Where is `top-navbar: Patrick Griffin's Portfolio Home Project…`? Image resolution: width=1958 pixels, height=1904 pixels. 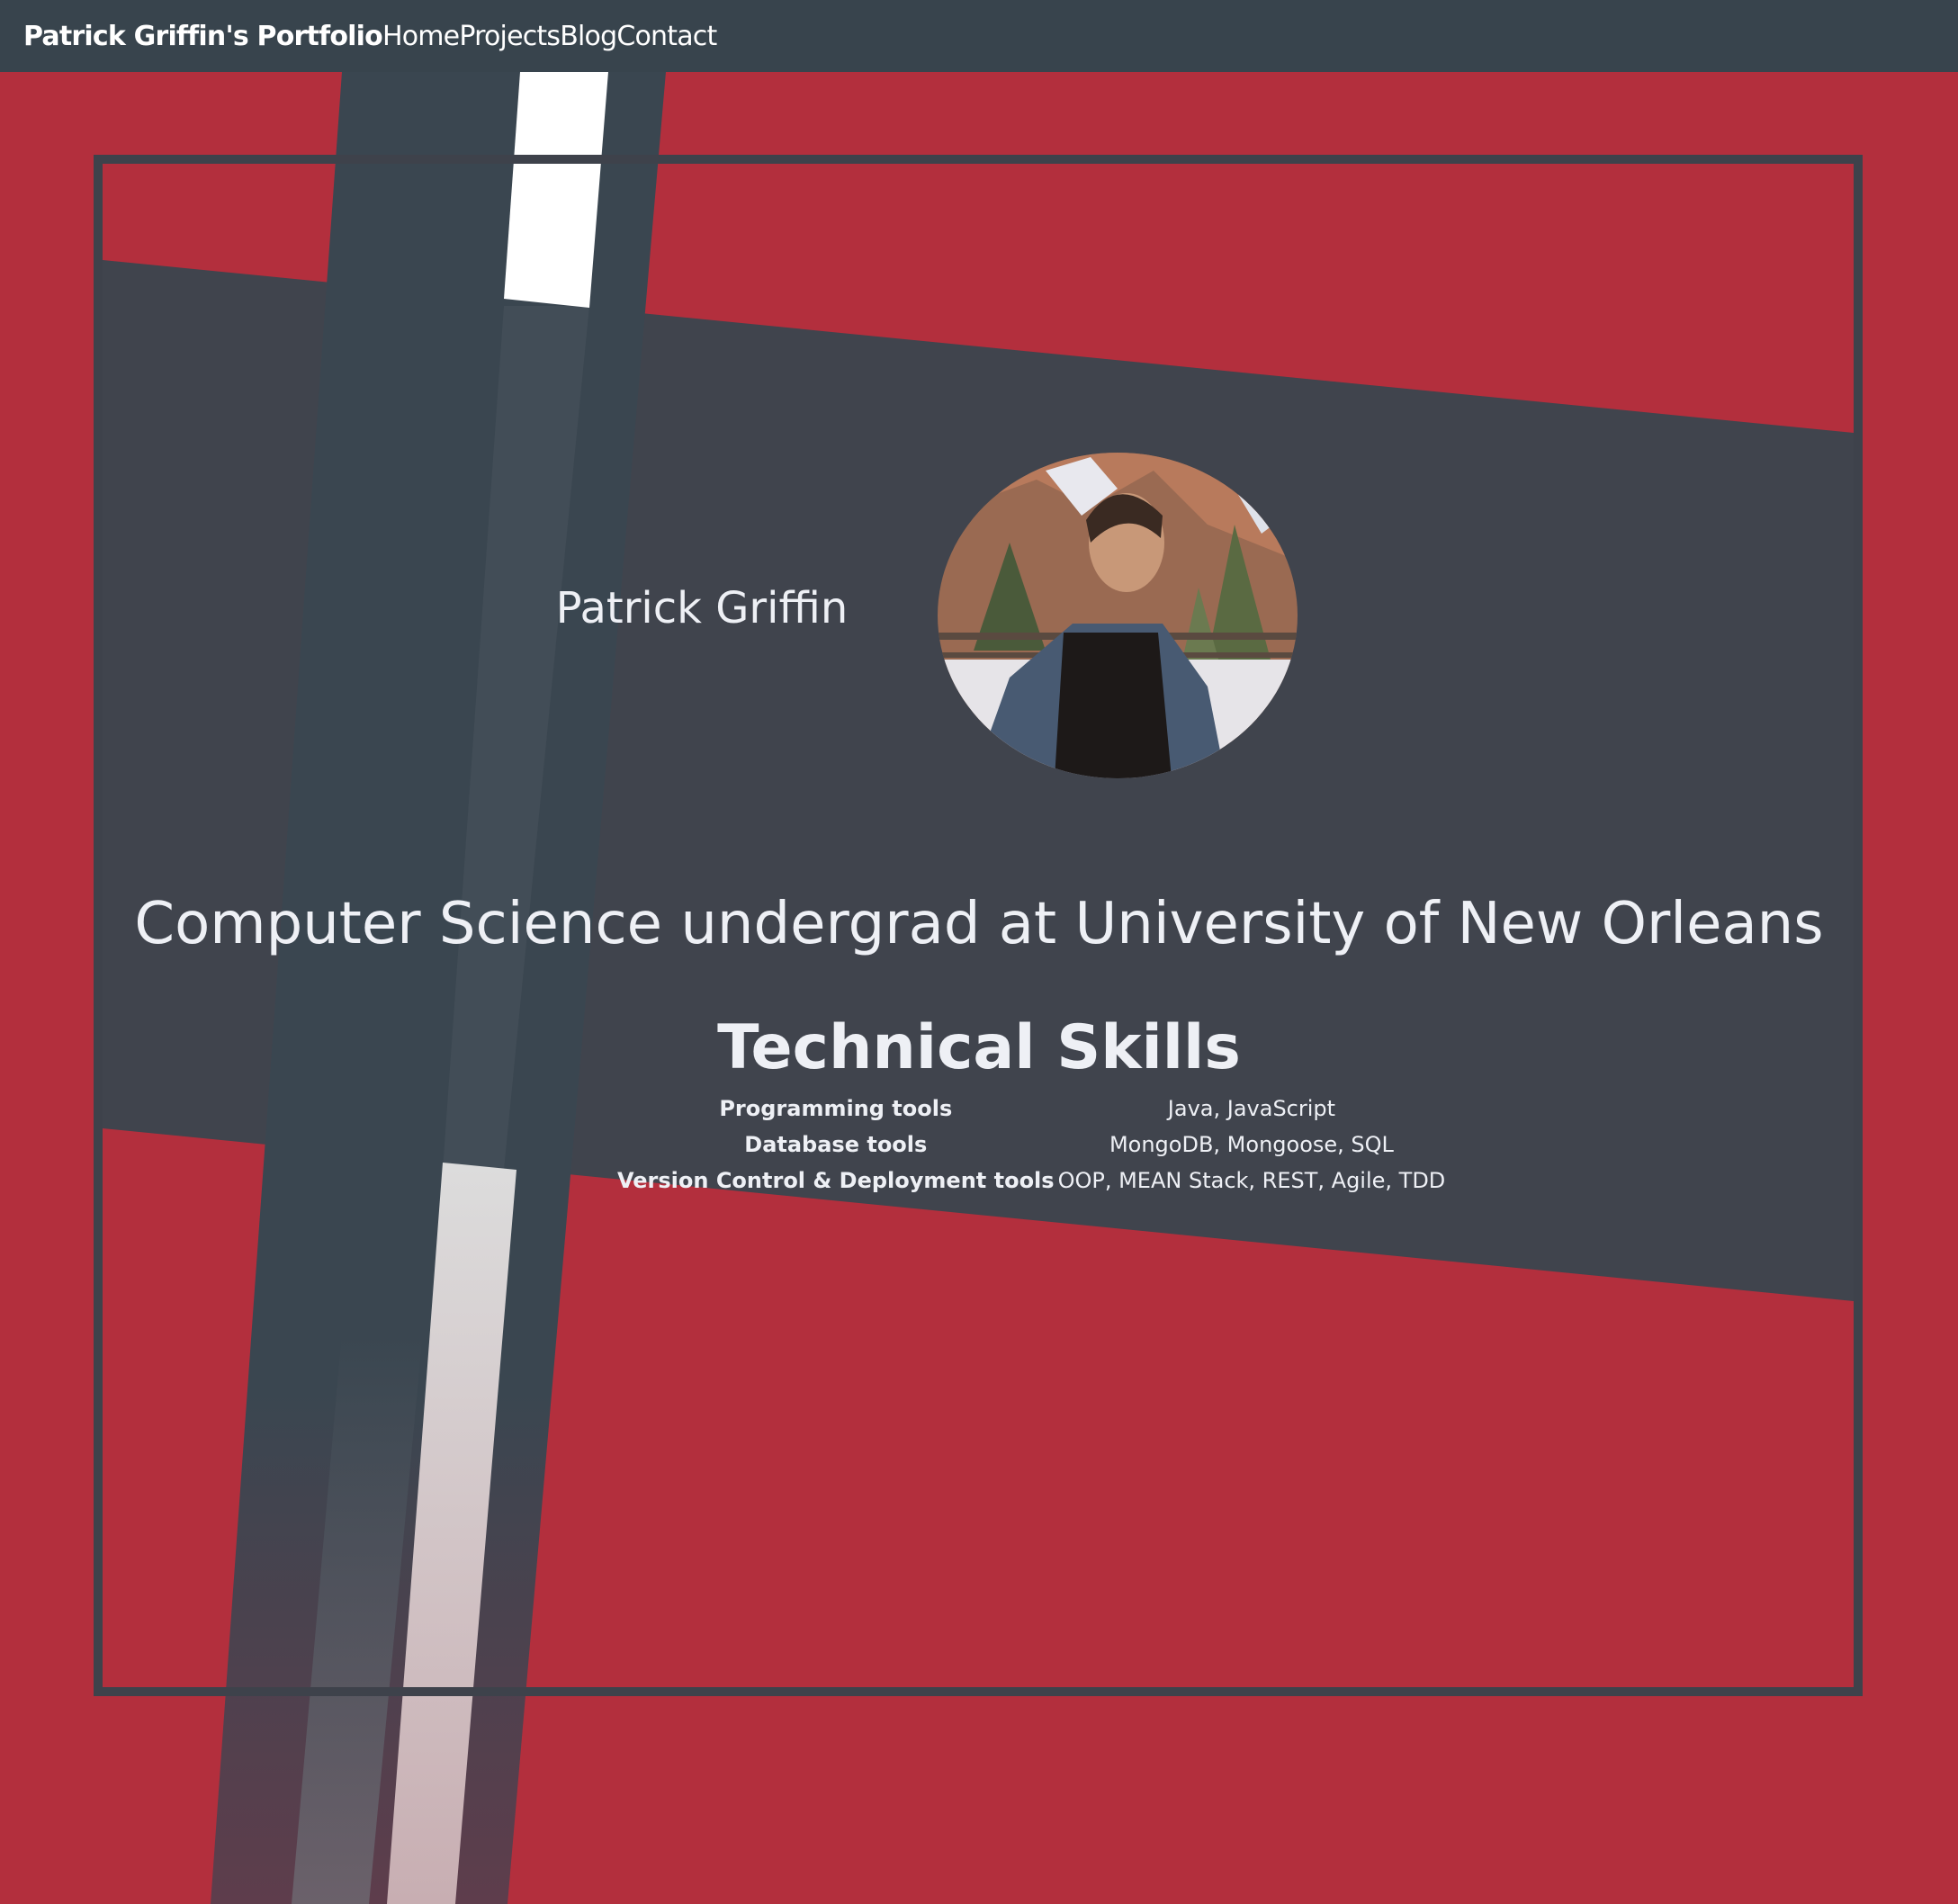
top-navbar: Patrick Griffin's Portfolio Home Project… is located at coordinates (979, 36).